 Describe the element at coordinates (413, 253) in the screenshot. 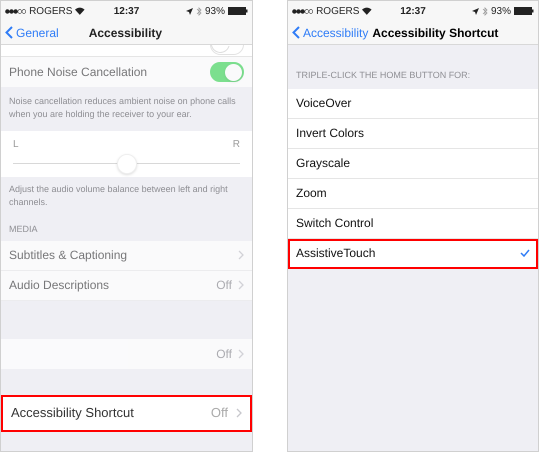

I see `option-row: AssistiveTouch` at that location.